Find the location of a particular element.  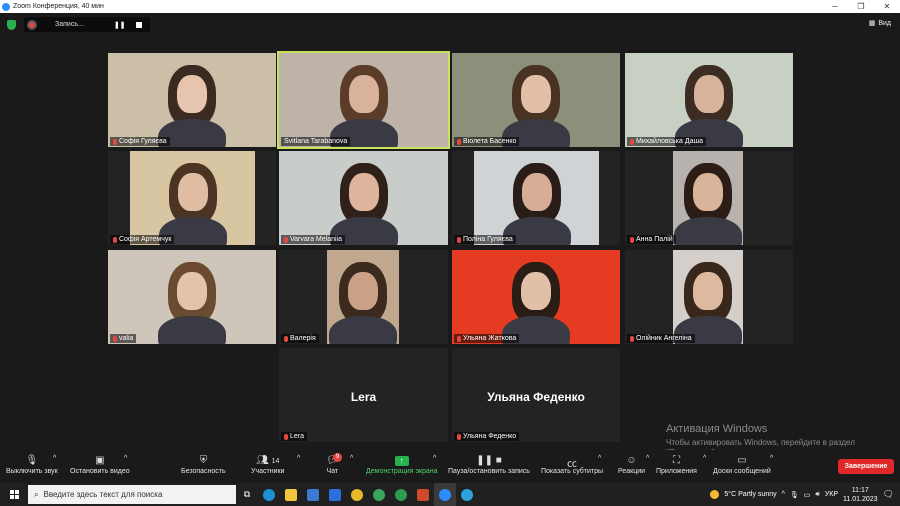

window-title: Zoom Конференция, 40 мин is located at coordinates (58, 6).